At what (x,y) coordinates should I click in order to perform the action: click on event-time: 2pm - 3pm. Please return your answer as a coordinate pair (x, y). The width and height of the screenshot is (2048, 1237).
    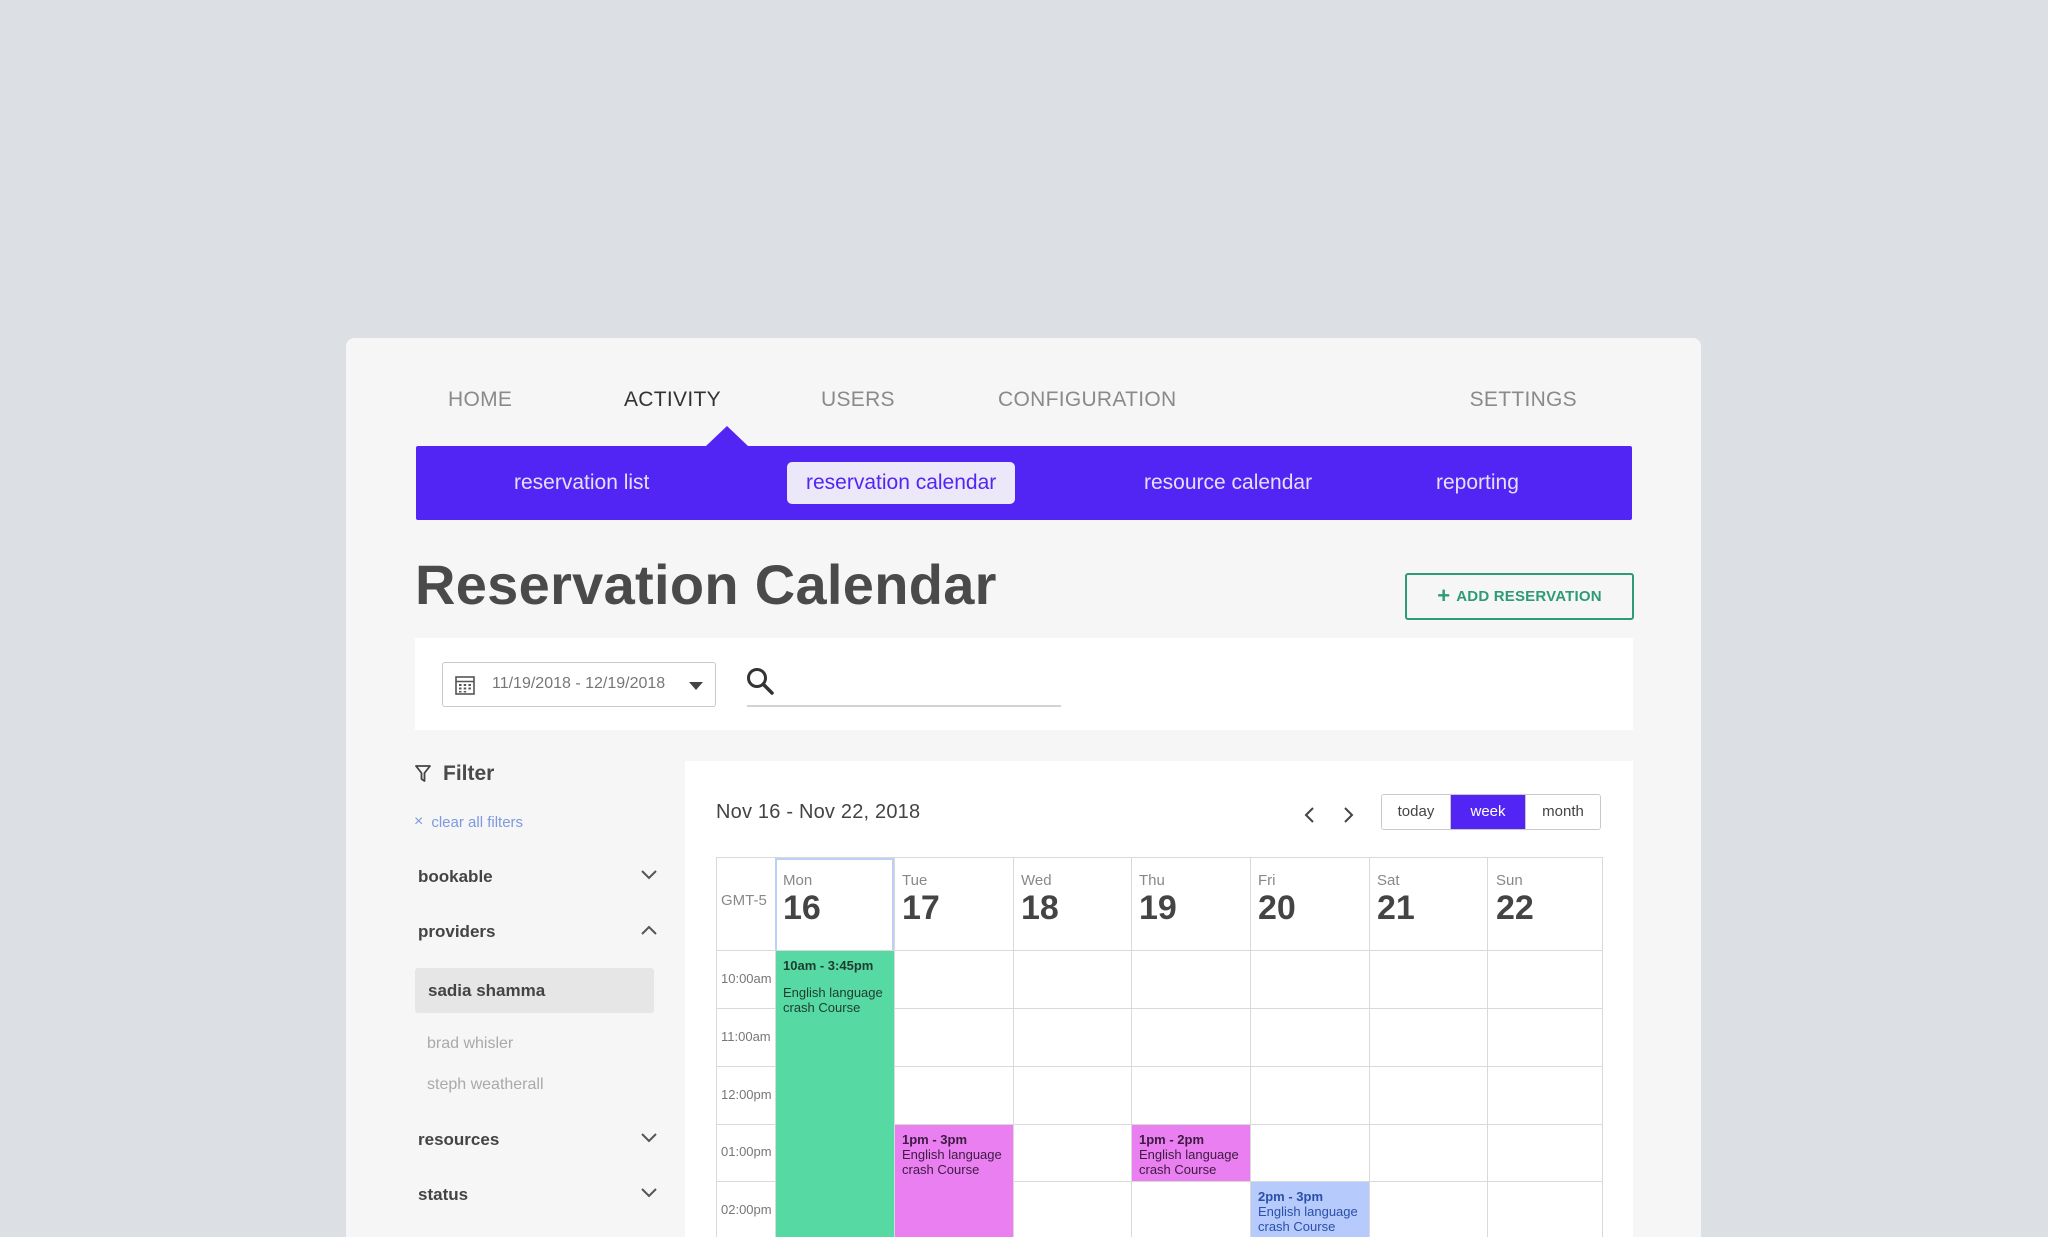
    Looking at the image, I should click on (1291, 1196).